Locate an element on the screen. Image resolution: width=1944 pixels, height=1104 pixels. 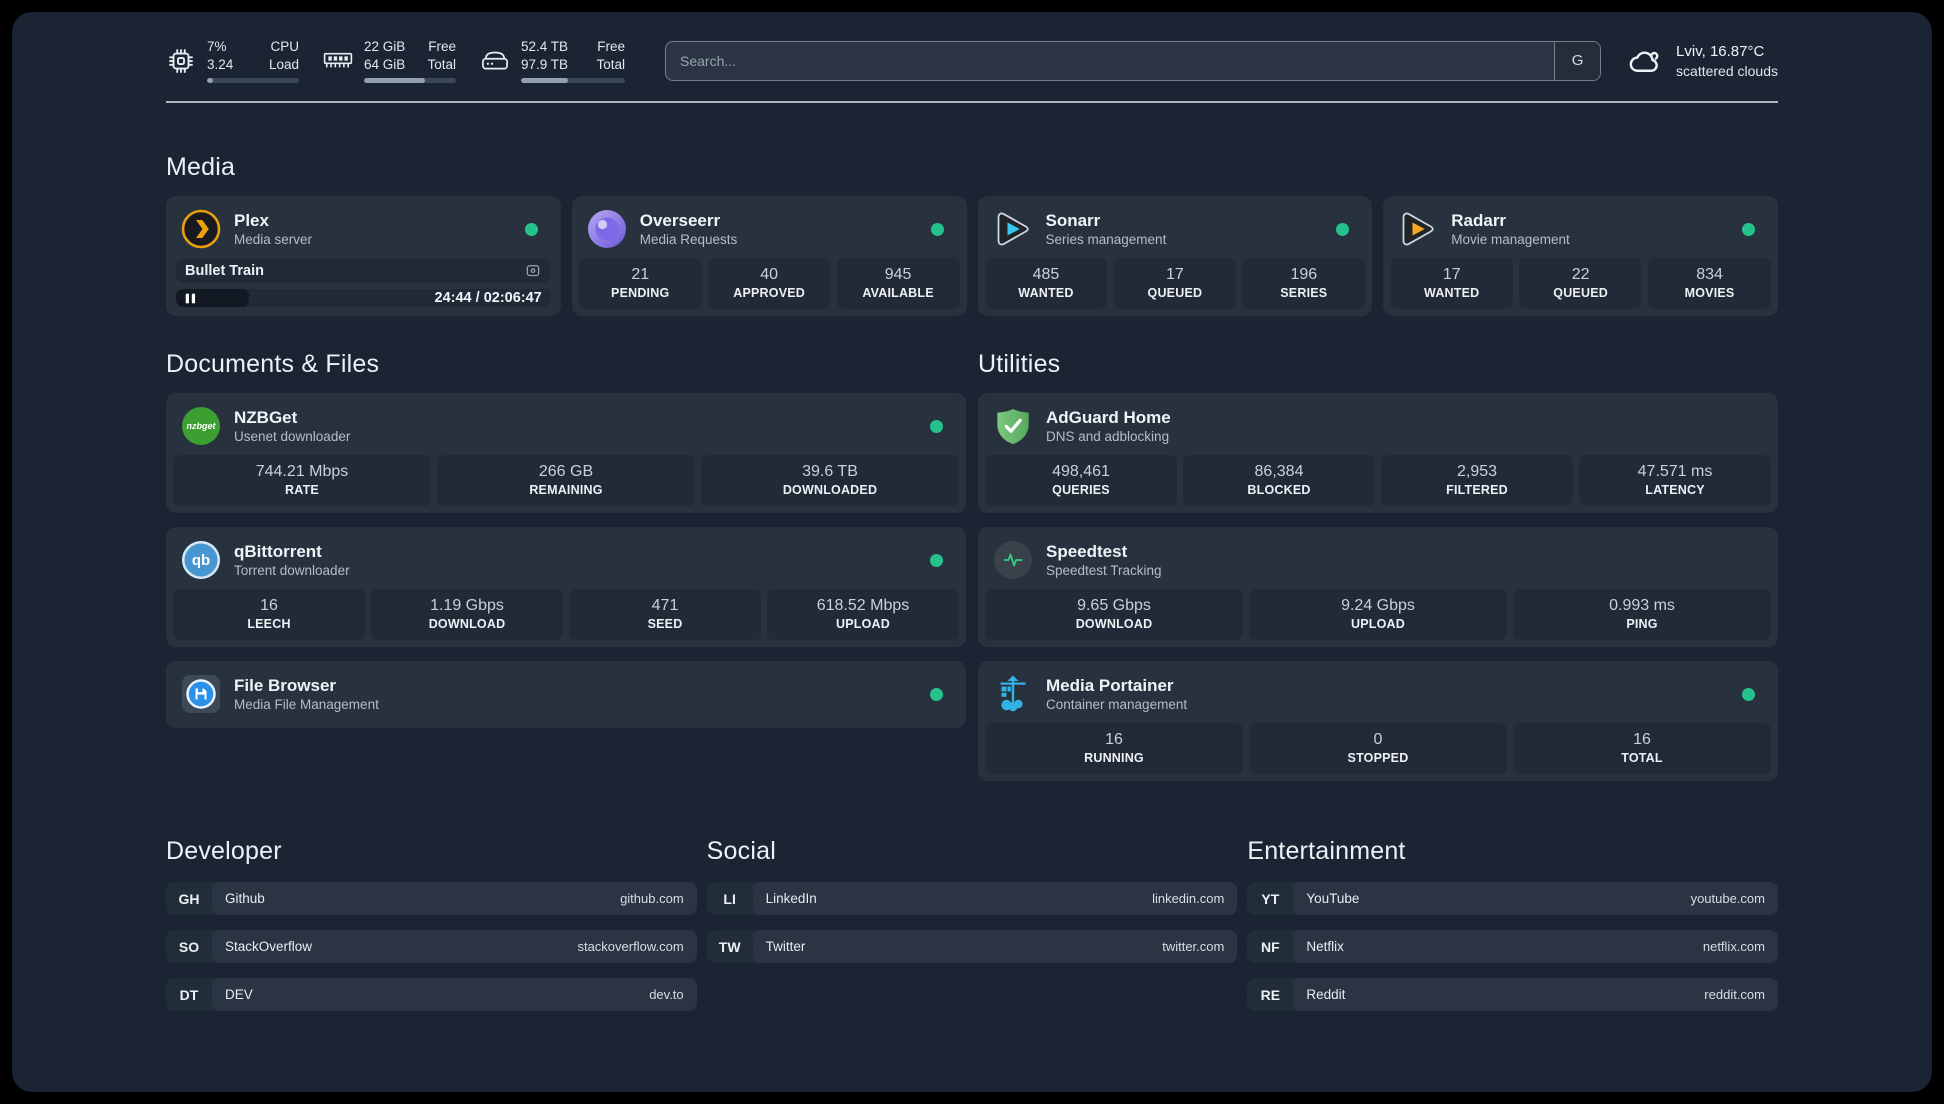
stat-seed: 471 SEED is located at coordinates (665, 615).